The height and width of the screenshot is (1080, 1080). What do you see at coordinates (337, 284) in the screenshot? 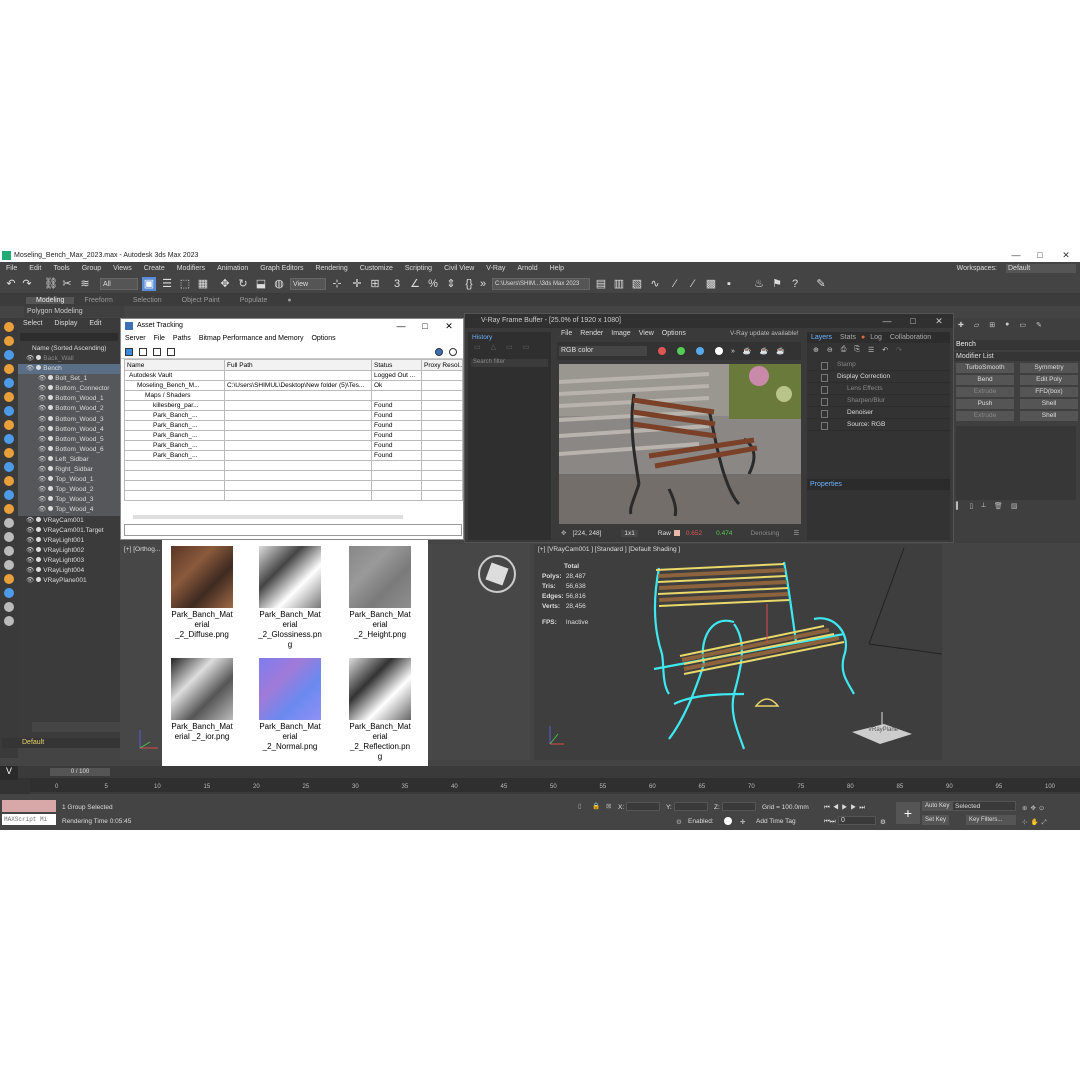
I see `pivot-icon: ⊹` at bounding box center [337, 284].